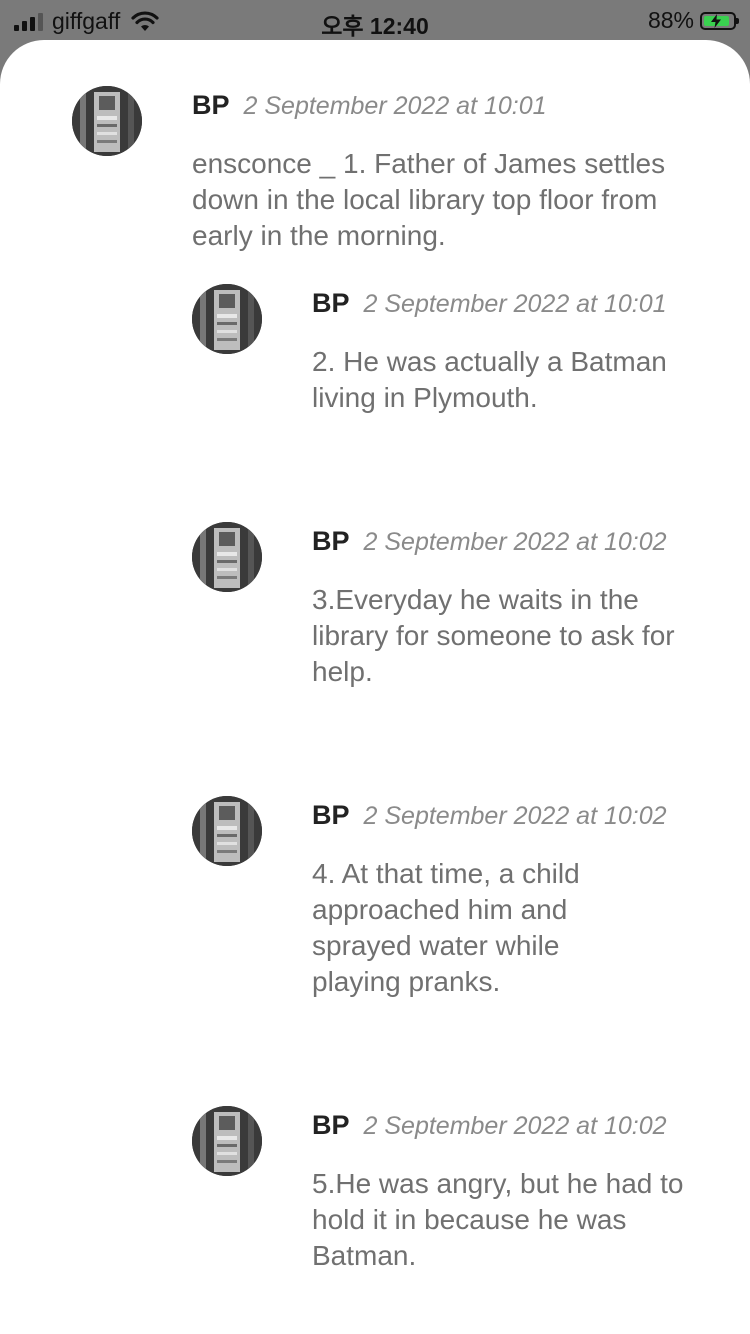 The height and width of the screenshot is (1334, 750). Describe the element at coordinates (716, 20) in the screenshot. I see `charging-bolt-icon` at that location.